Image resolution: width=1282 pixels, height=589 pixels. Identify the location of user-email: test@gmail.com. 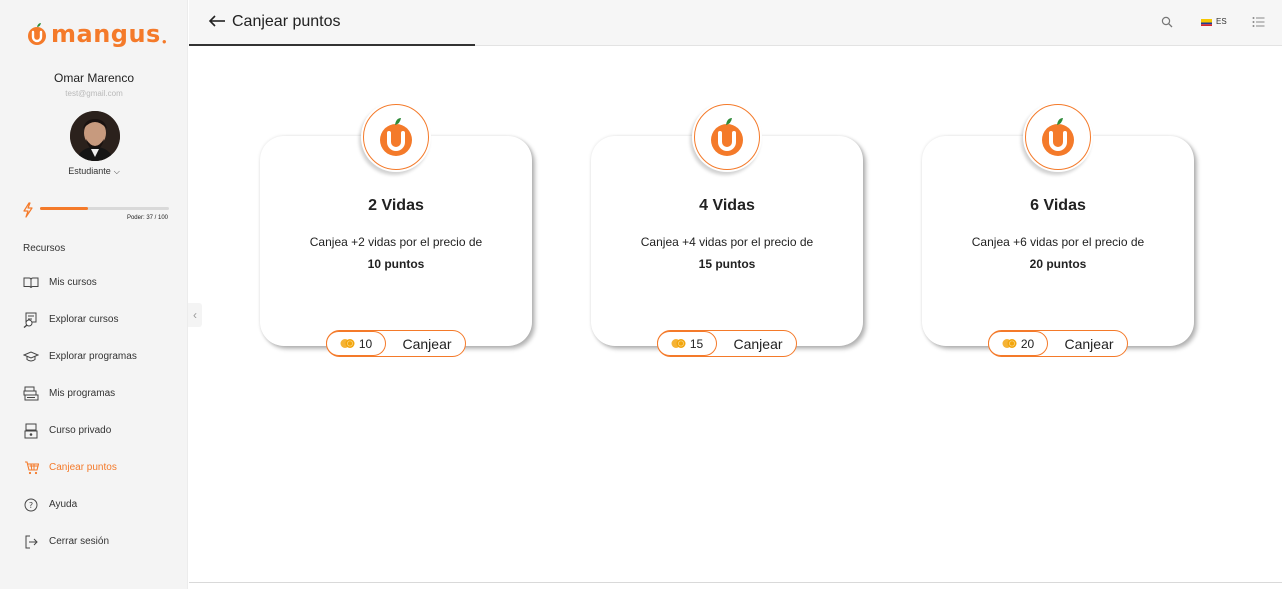
(94, 93).